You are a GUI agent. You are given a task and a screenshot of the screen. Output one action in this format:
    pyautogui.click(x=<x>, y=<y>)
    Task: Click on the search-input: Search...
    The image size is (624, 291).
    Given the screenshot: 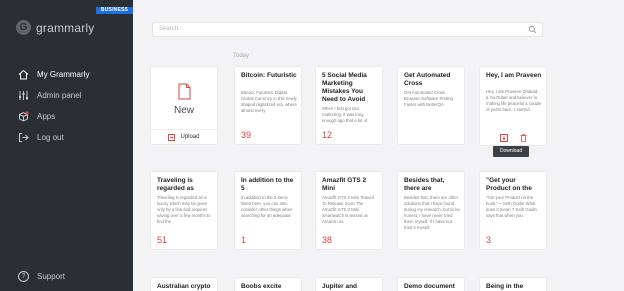 What is the action you would take?
    pyautogui.click(x=347, y=29)
    